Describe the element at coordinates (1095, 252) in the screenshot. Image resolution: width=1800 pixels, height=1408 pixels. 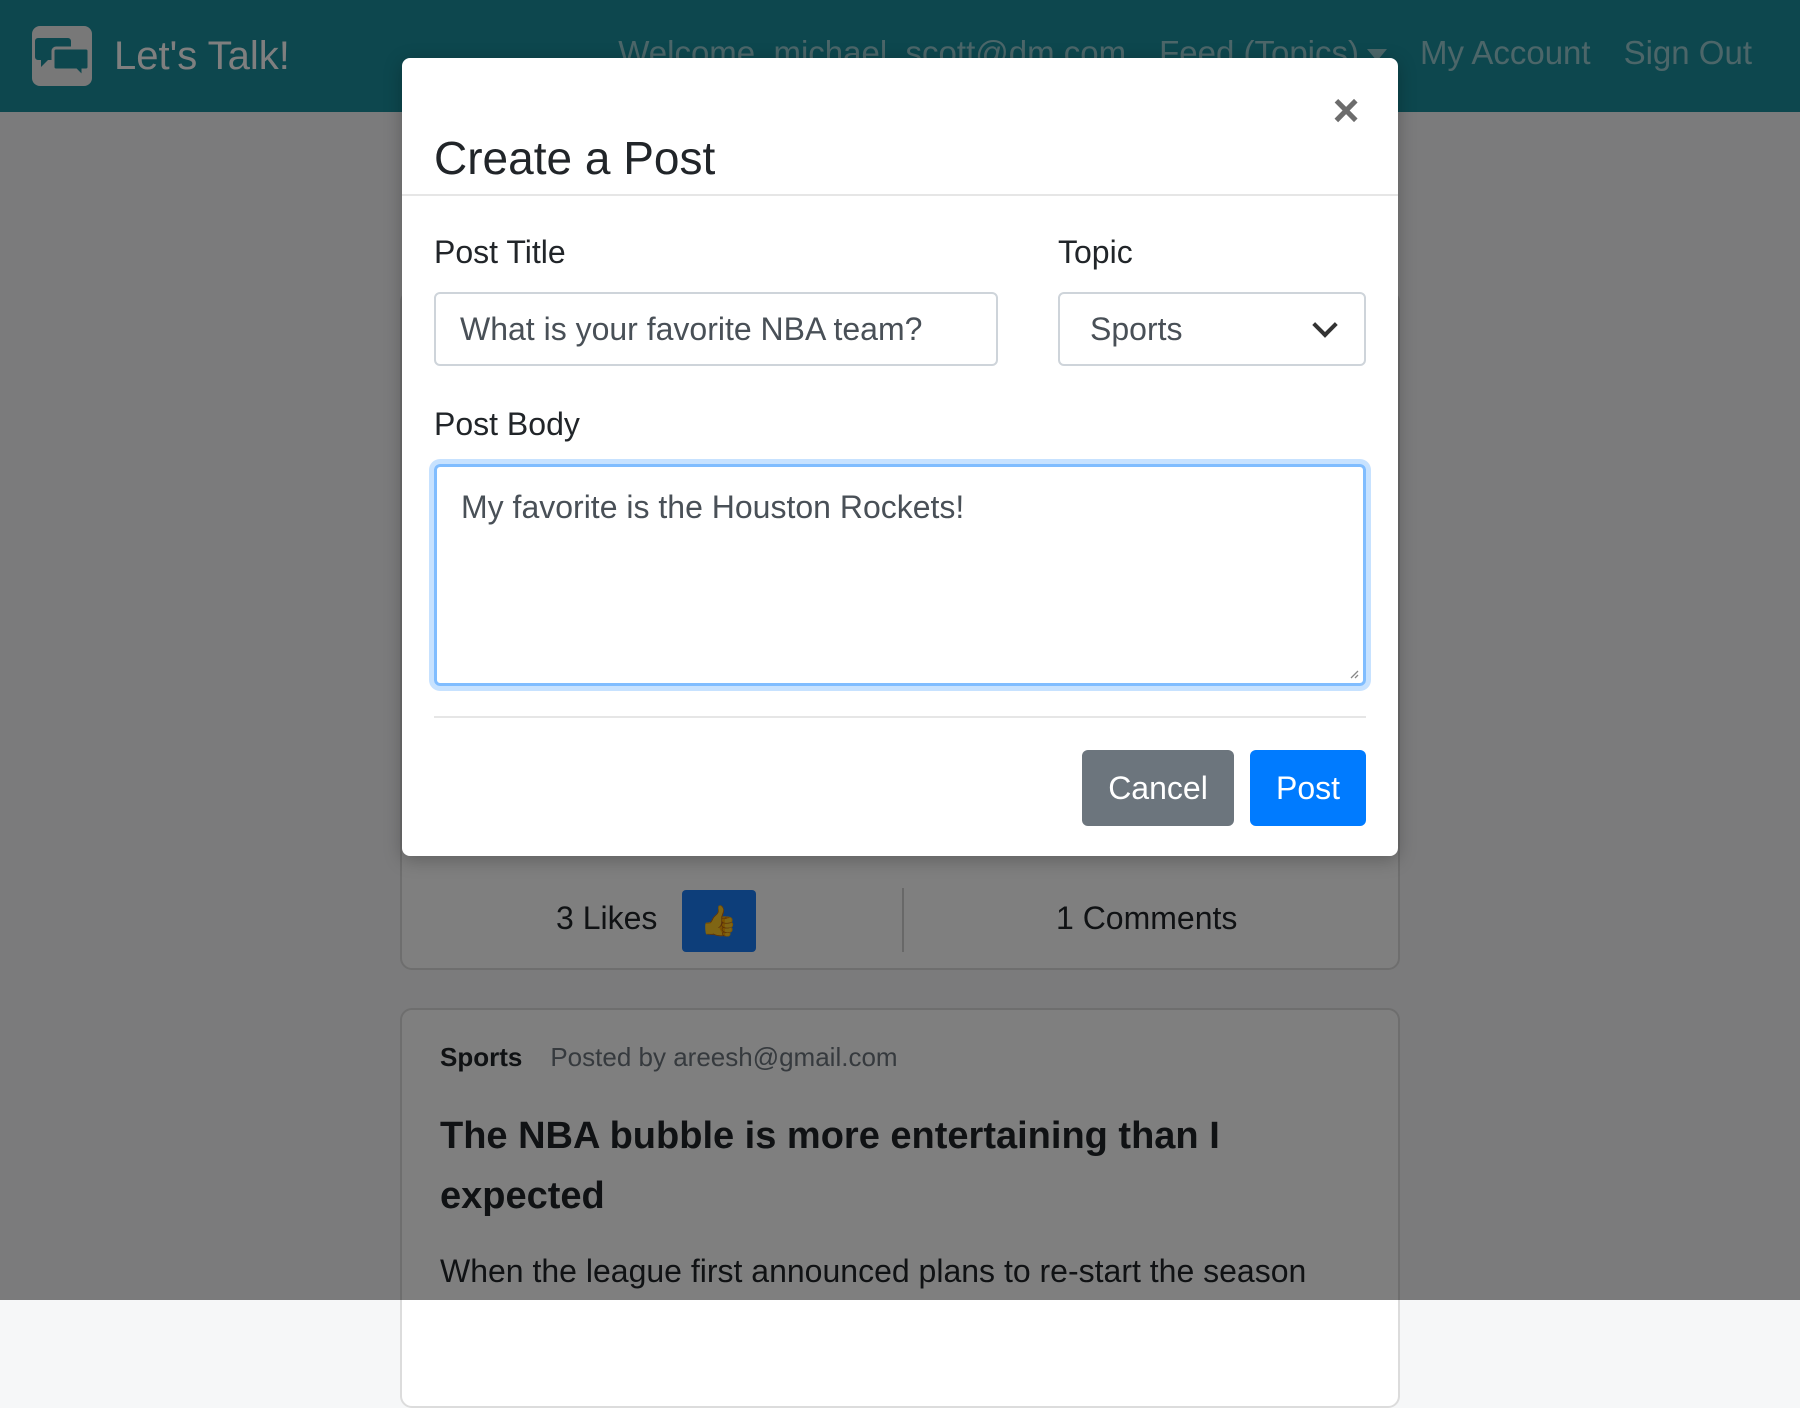
I see `topic-label: Topic` at that location.